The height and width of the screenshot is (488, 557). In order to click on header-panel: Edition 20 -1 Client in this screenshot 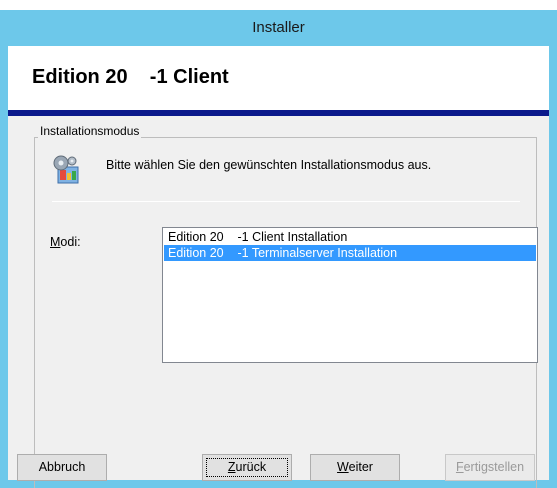, I will do `click(278, 78)`.